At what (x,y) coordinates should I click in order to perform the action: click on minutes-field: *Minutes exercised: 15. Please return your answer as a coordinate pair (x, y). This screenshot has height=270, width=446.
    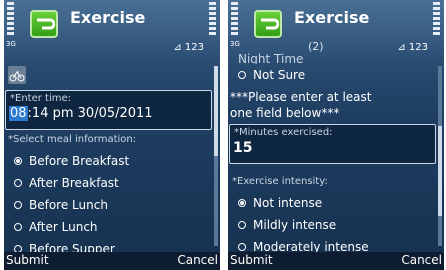
    Looking at the image, I should click on (332, 144).